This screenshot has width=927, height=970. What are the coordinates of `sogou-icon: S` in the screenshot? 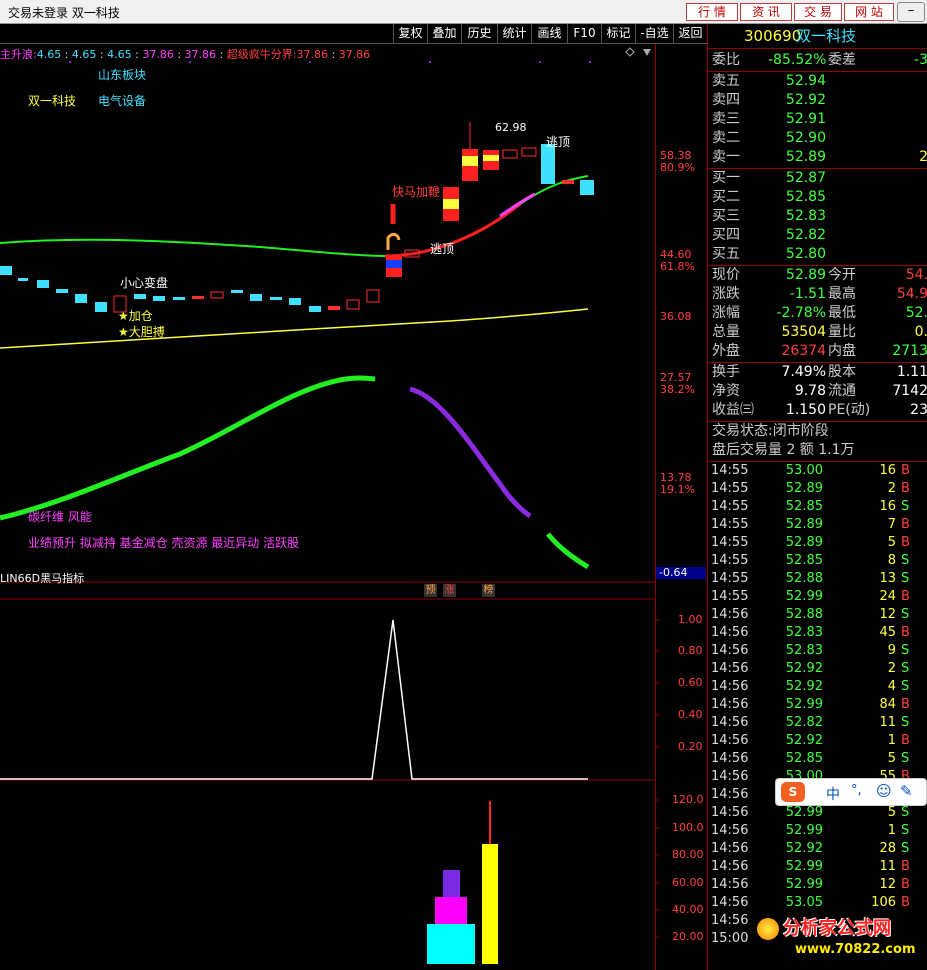 It's located at (793, 792).